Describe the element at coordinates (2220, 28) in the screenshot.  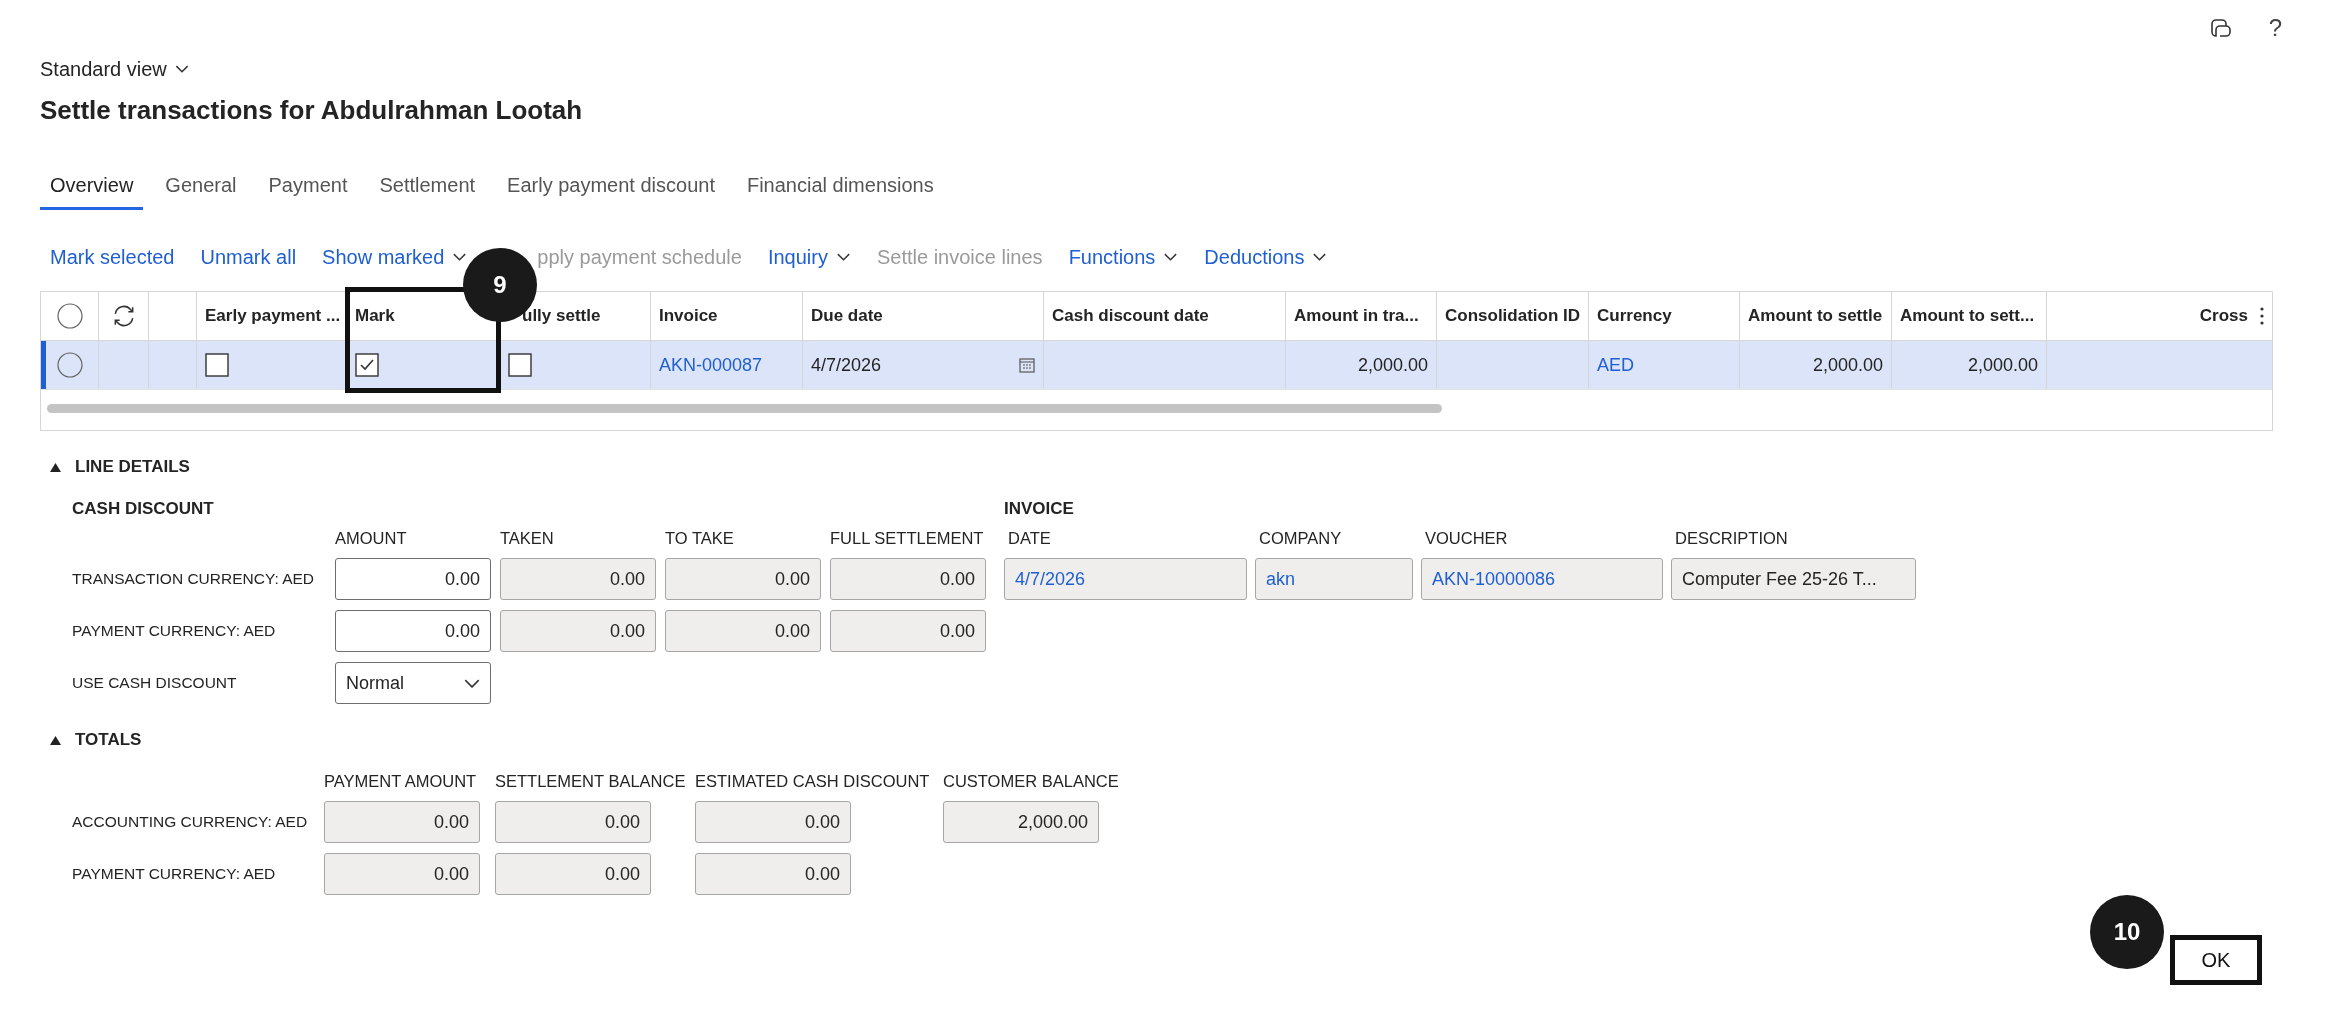
I see `app-logo-icon` at that location.